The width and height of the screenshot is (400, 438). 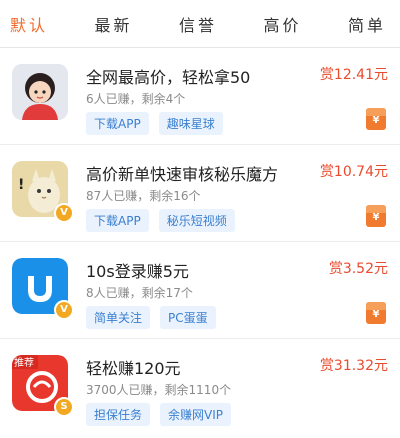 I want to click on task-tags: 下载APP 秘乐短视频, so click(x=160, y=220).